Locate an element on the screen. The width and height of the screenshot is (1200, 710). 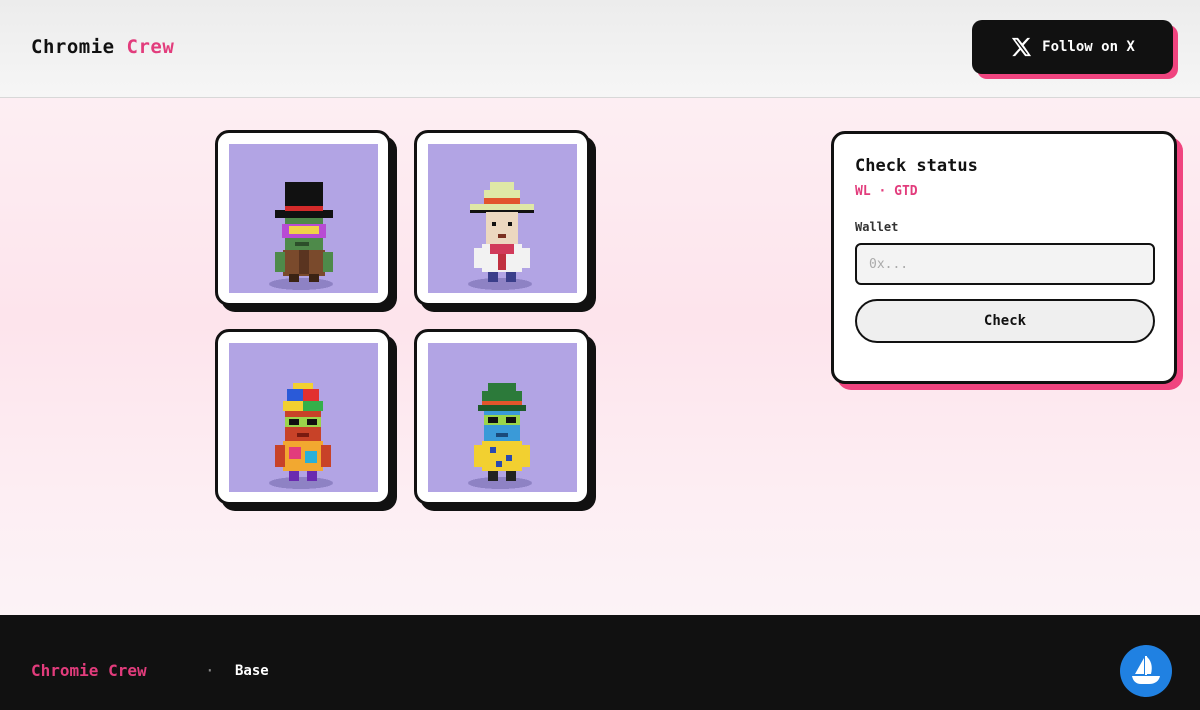
character-bowler-hat-image is located at coordinates (502, 417).